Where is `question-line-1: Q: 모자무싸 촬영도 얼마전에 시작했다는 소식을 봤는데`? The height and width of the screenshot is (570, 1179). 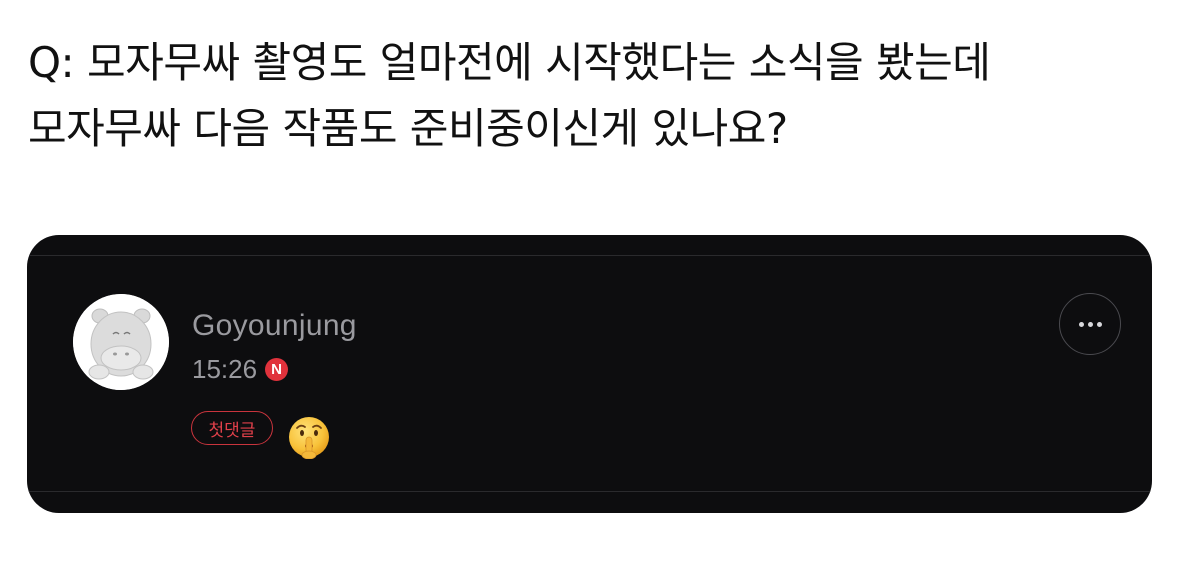
question-line-1: Q: 모자무싸 촬영도 얼마전에 시작했다는 소식을 봤는데 is located at coordinates (509, 62).